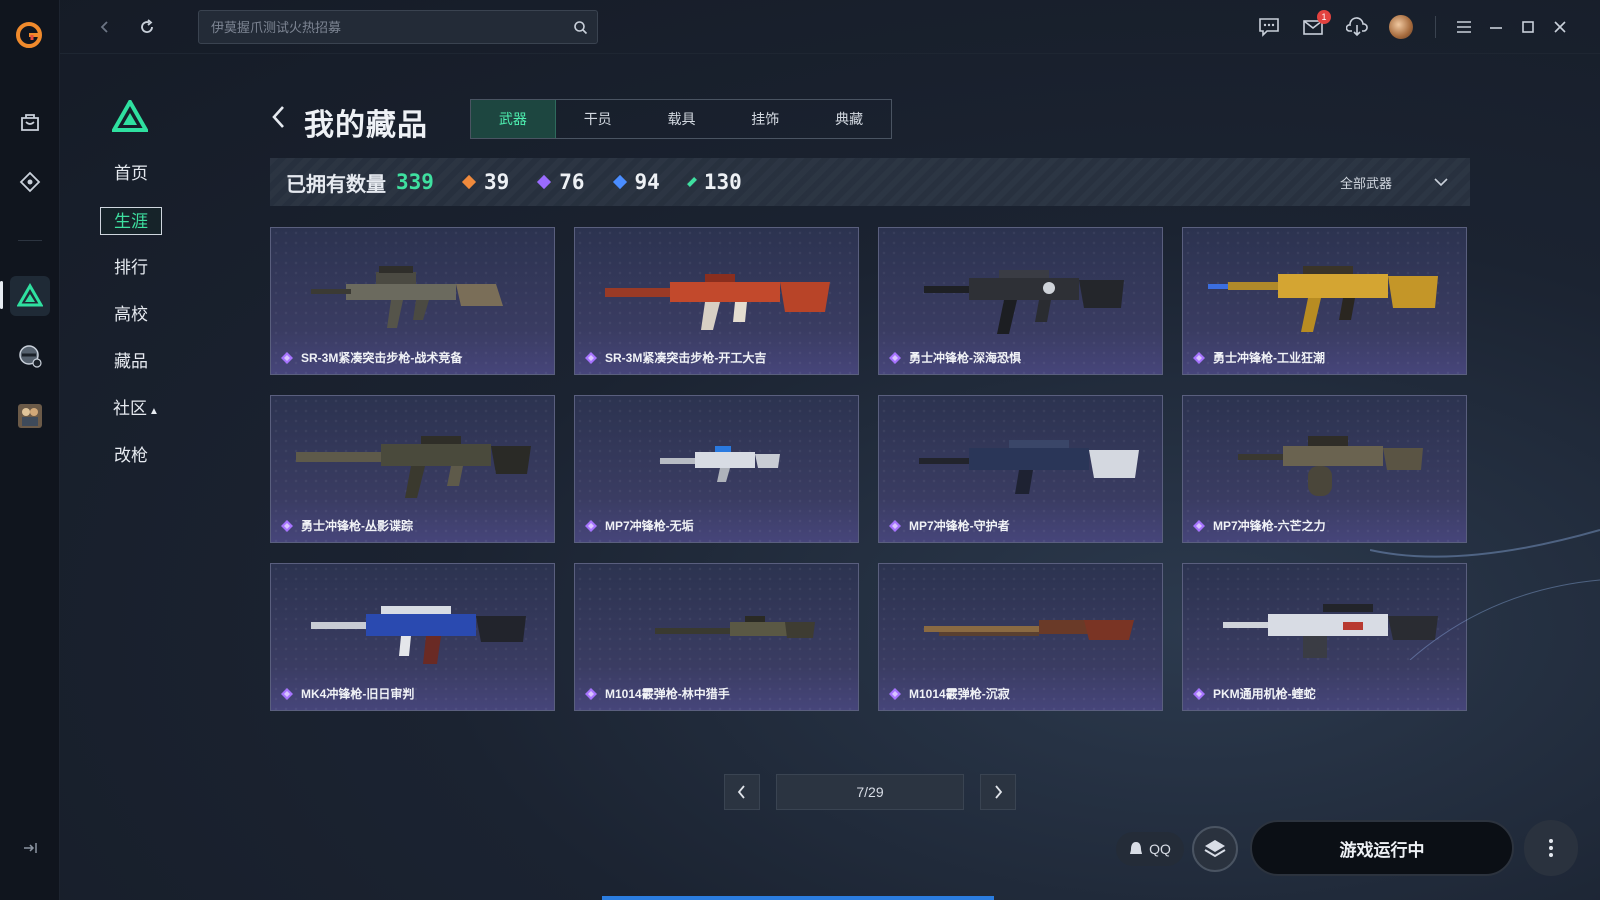  I want to click on mail-icon: 1, so click(1315, 25).